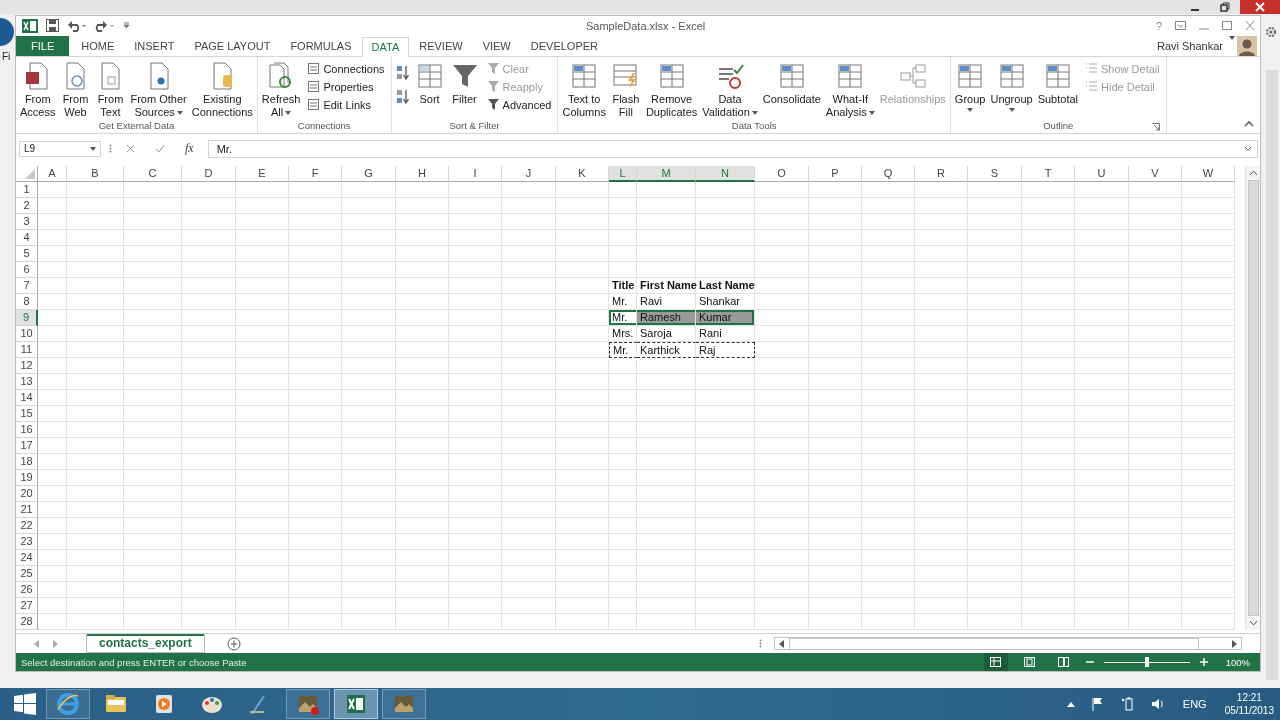 This screenshot has width=1280, height=720. I want to click on ribbon-button: Data Validation, so click(730, 88).